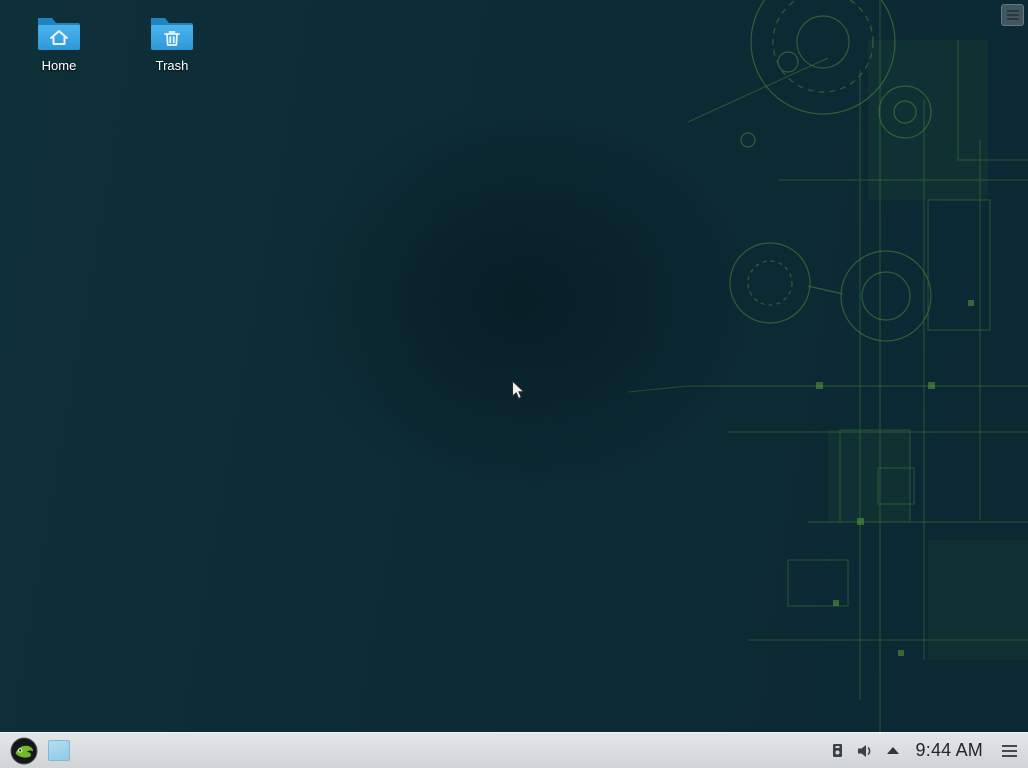  What do you see at coordinates (1009, 751) in the screenshot?
I see `panel-menu-button` at bounding box center [1009, 751].